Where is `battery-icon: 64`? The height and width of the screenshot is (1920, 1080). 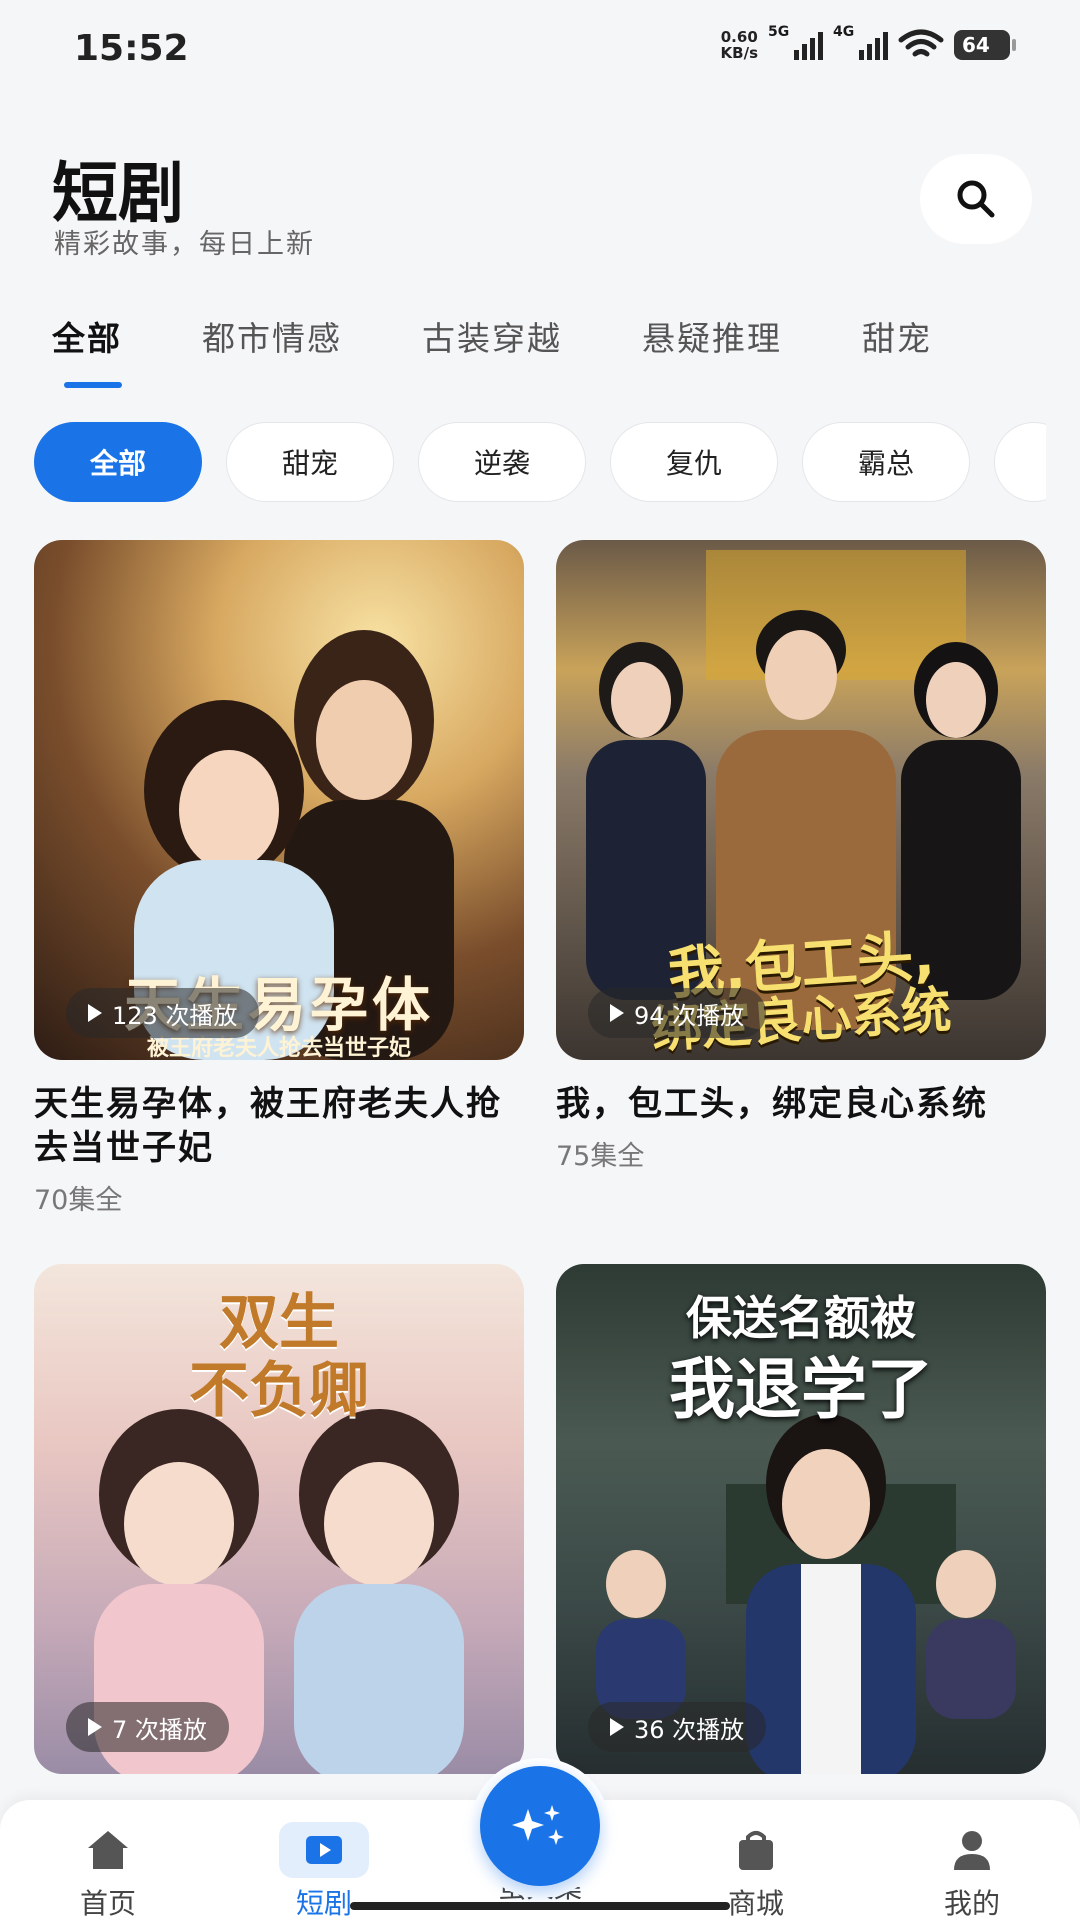 battery-icon: 64 is located at coordinates (985, 45).